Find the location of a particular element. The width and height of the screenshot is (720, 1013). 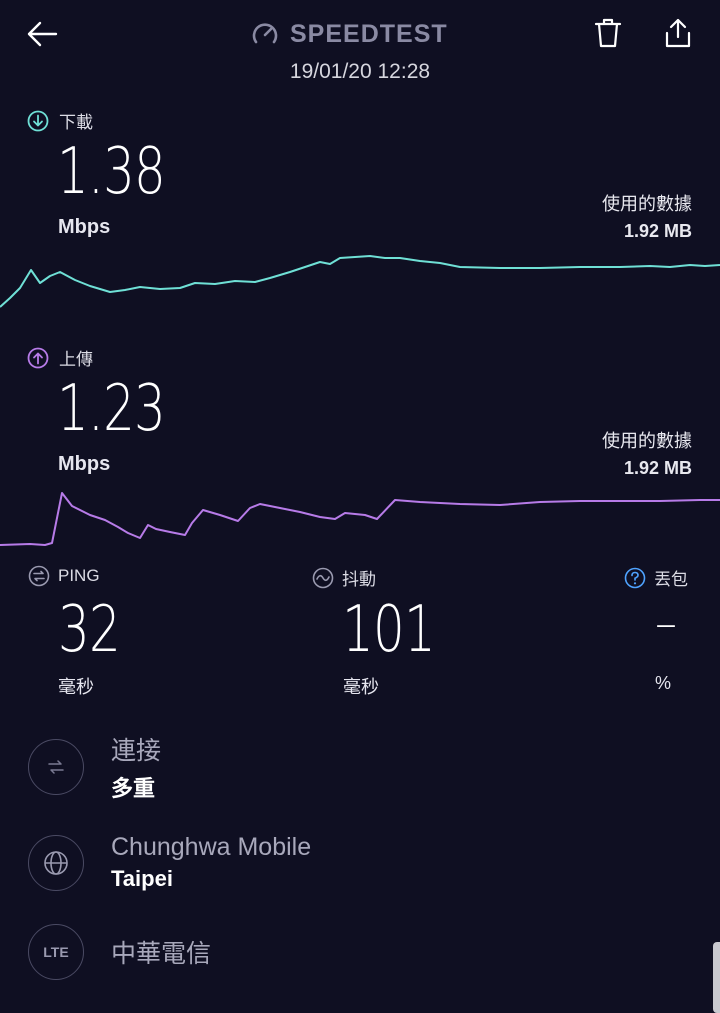

connection-row: 連接 多重 is located at coordinates (94, 767).